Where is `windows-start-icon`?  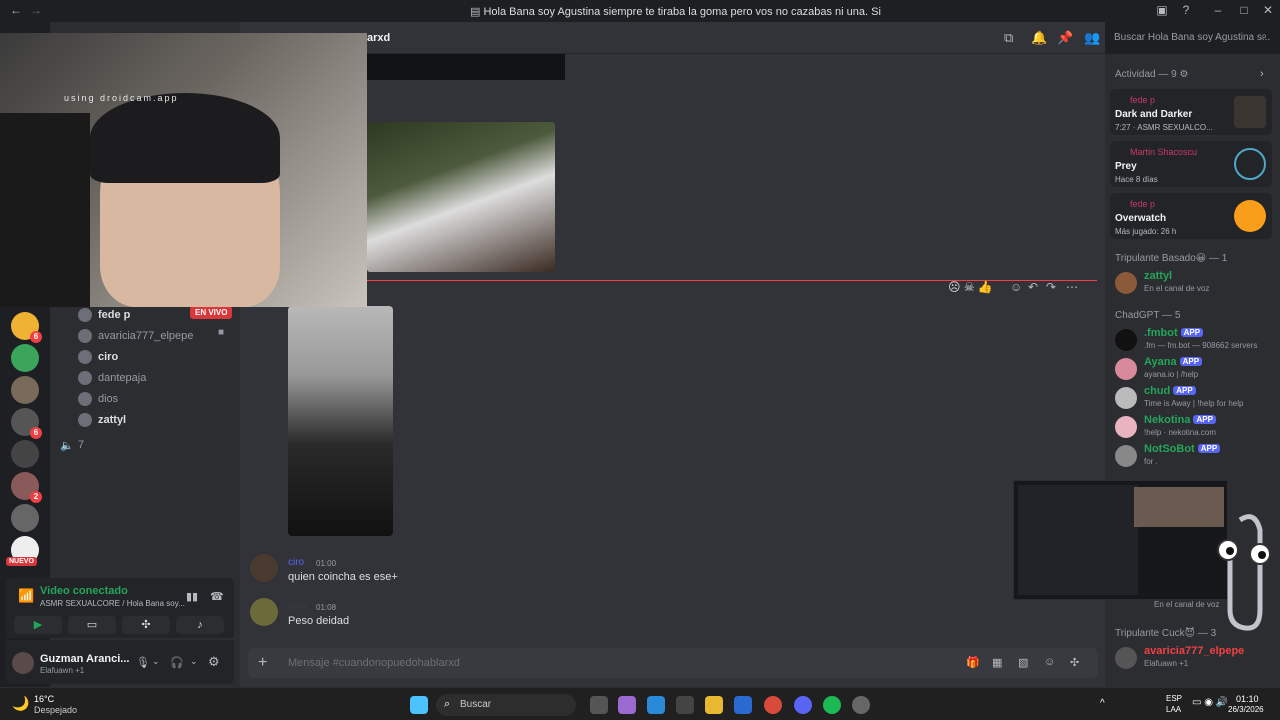
windows-start-icon is located at coordinates (419, 705).